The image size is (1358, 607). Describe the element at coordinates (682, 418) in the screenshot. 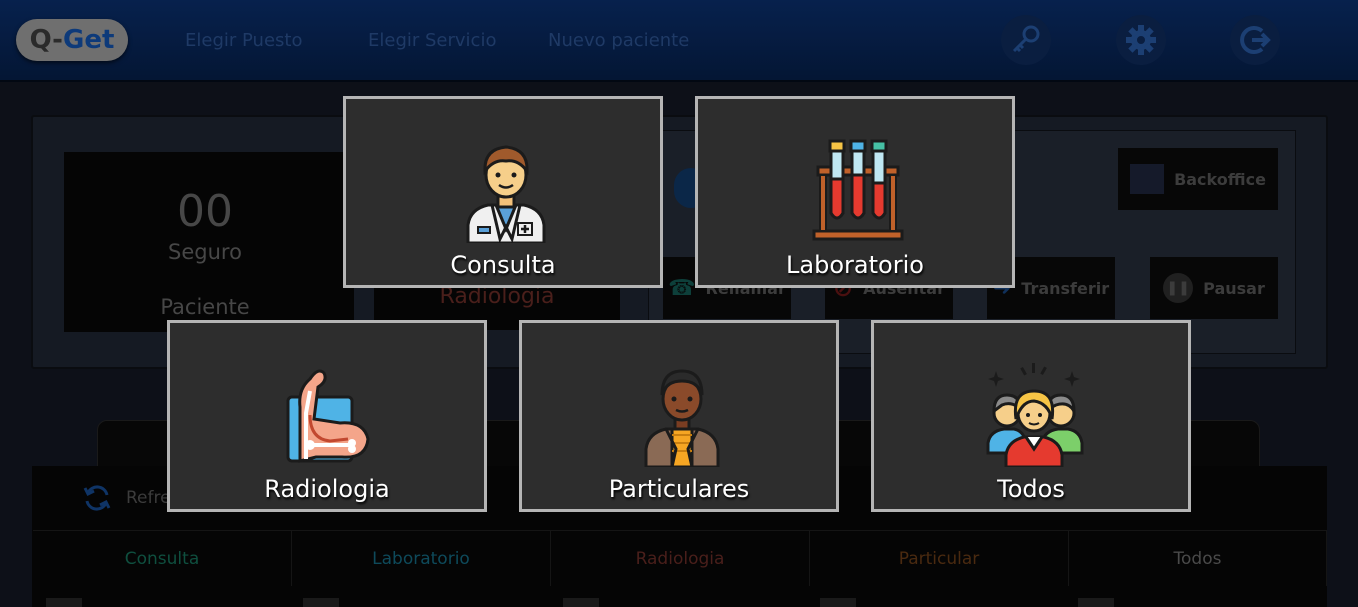

I see `person-icon` at that location.